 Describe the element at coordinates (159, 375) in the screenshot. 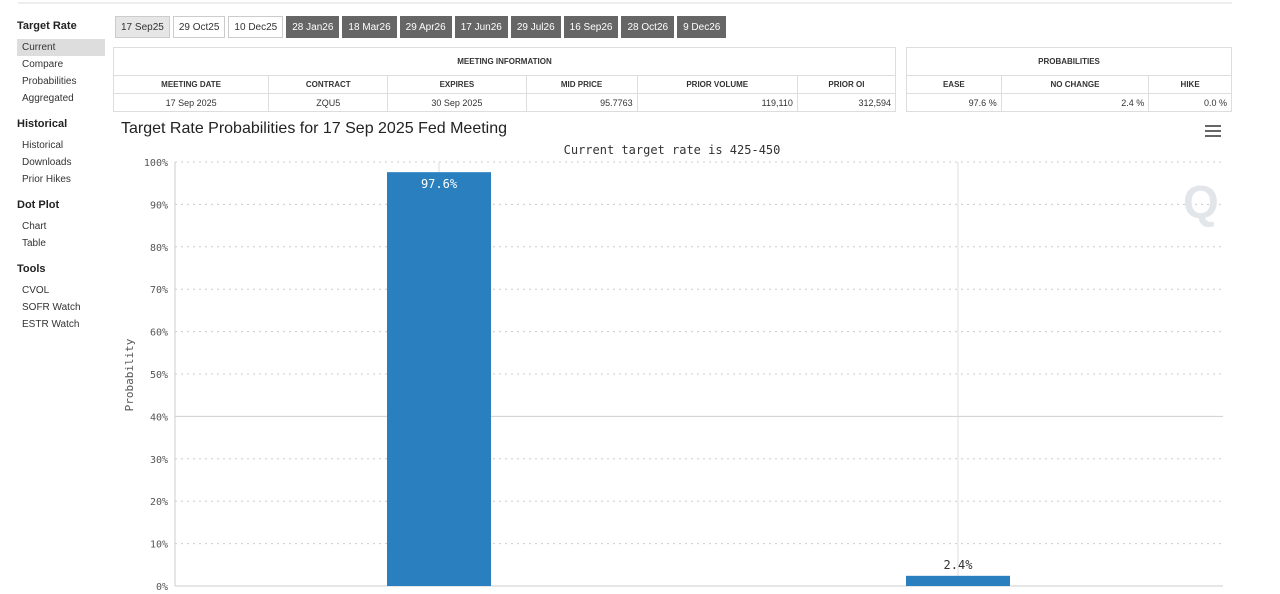

I see `y-tick-label: 50%` at that location.